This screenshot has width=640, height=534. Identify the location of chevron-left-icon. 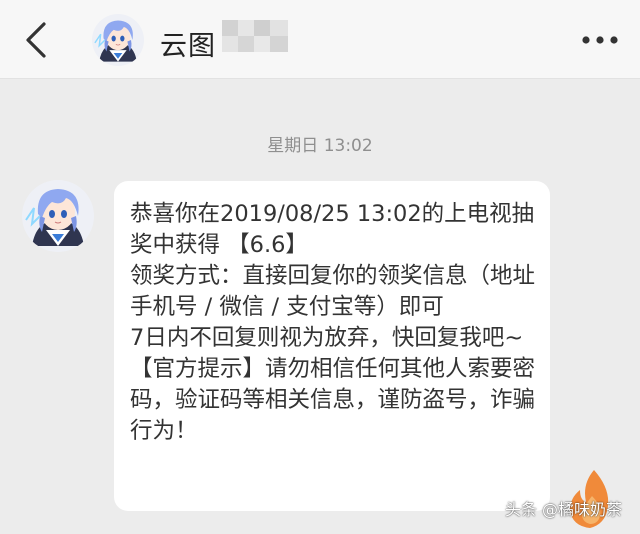
(36, 40).